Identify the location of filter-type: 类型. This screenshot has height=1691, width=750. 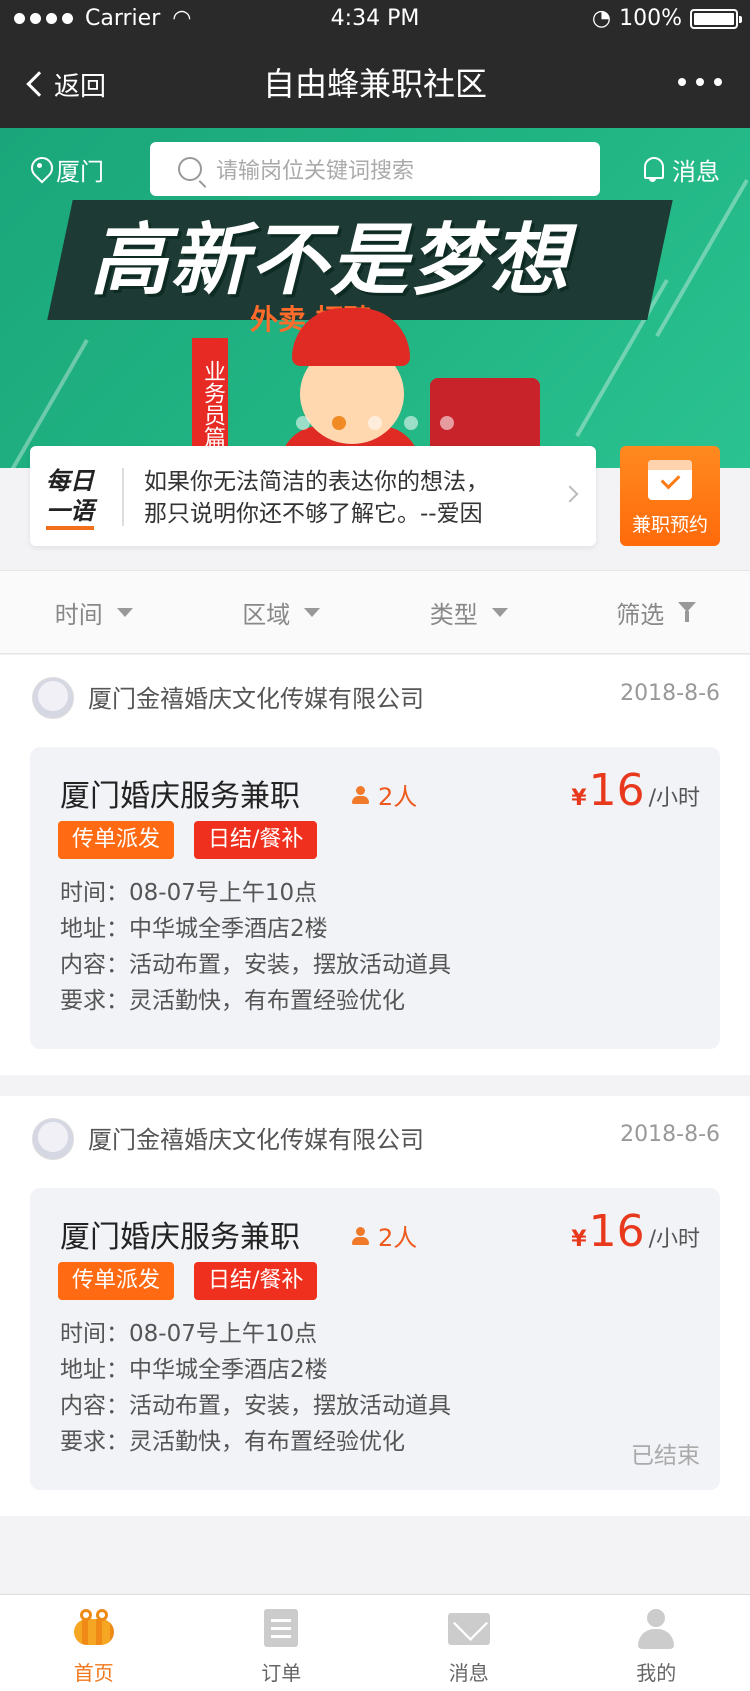
(469, 612).